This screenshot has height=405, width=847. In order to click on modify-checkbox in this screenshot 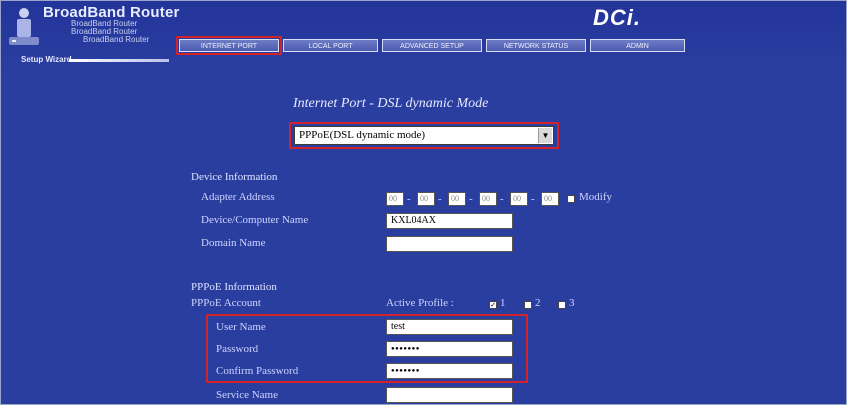, I will do `click(571, 199)`.